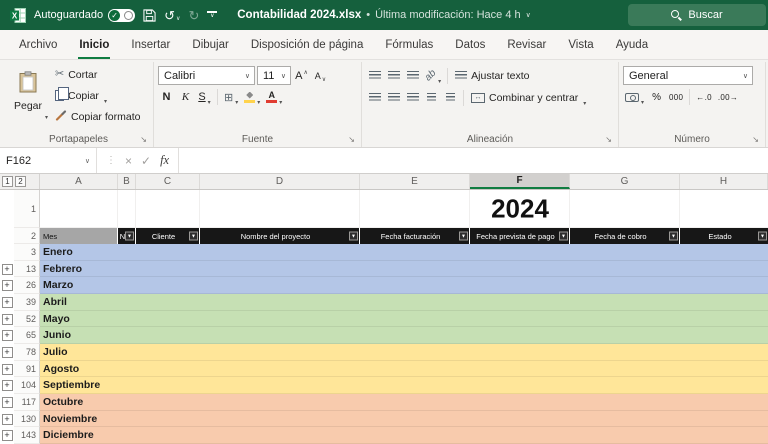  What do you see at coordinates (122, 15) in the screenshot?
I see `autosave-switch: ✓` at bounding box center [122, 15].